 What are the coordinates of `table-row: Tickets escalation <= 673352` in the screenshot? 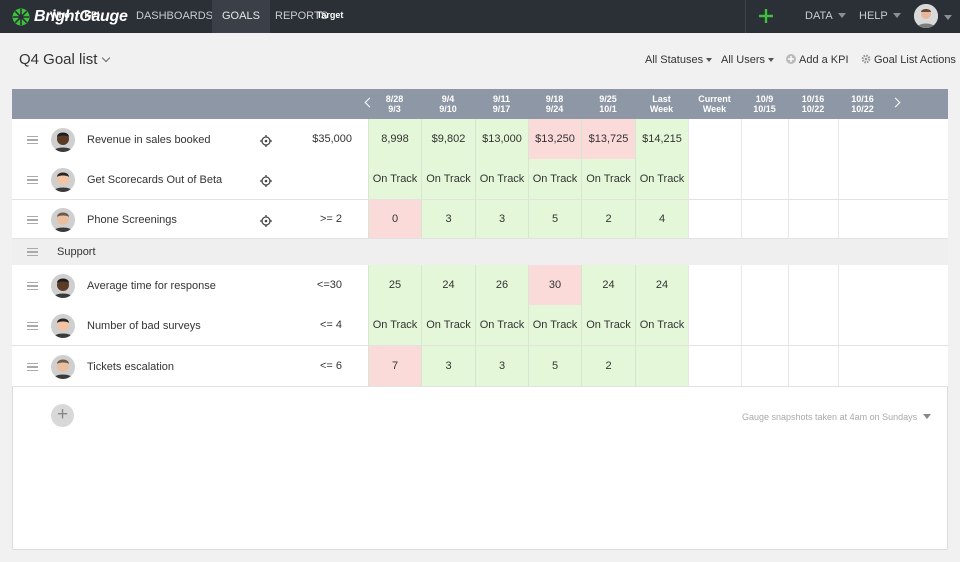 It's located at (480, 366).